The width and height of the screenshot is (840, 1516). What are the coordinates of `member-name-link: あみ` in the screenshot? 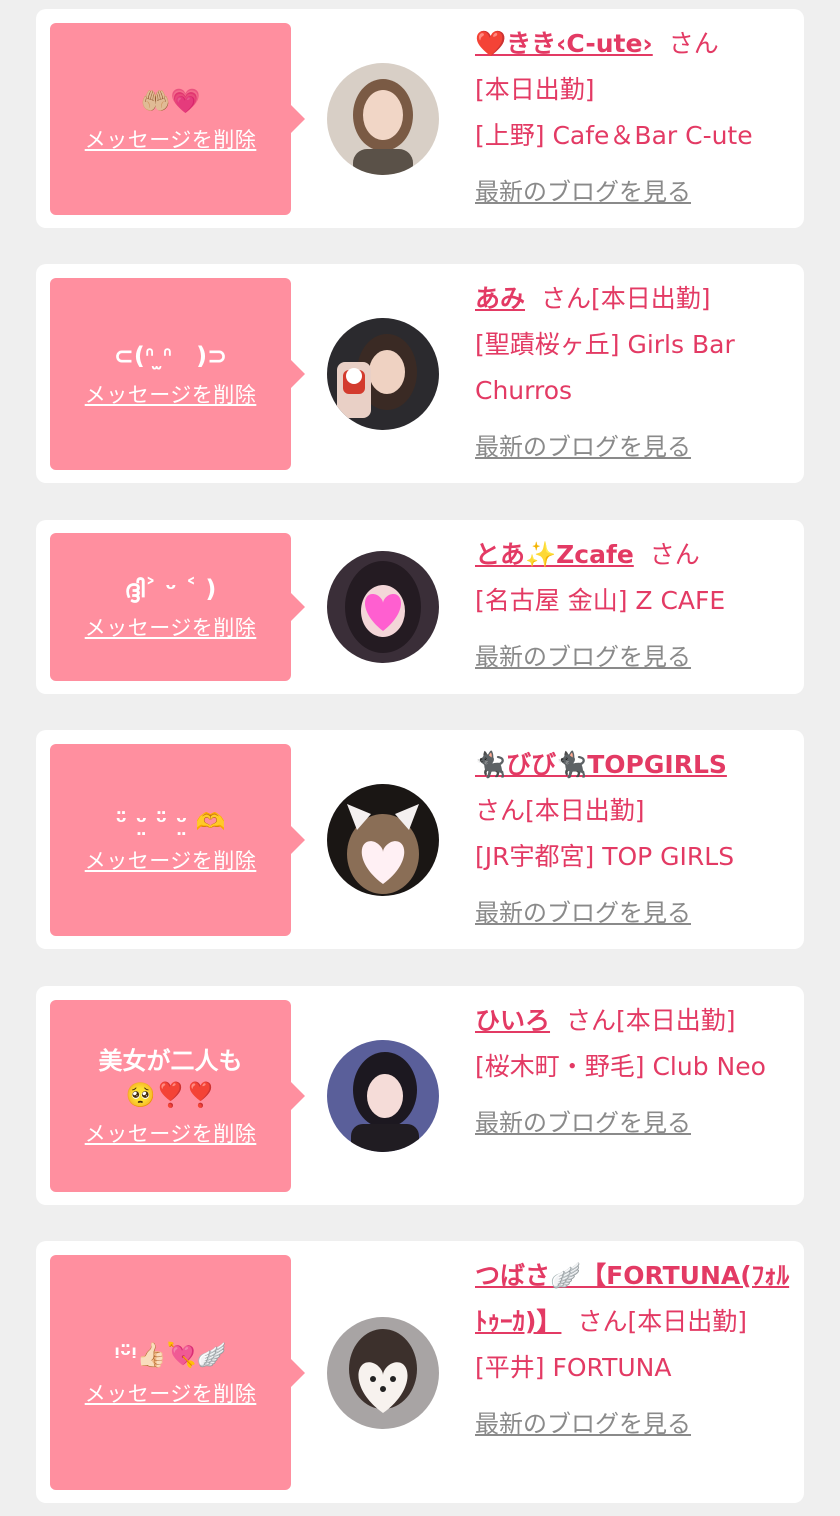 It's located at (500, 298).